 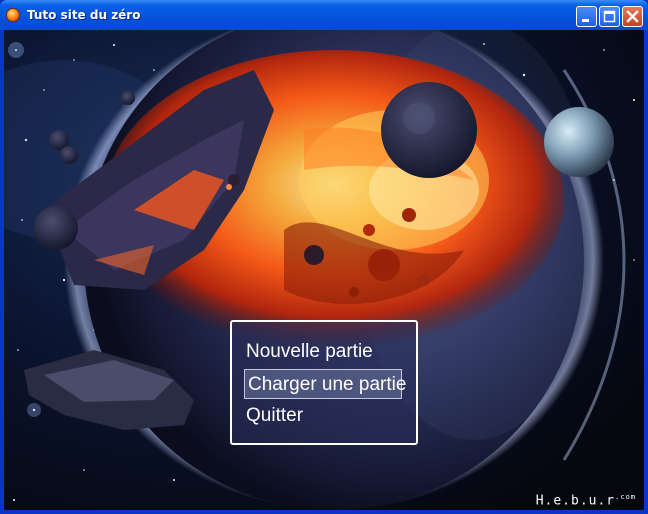 I want to click on close-icon, so click(x=632, y=16).